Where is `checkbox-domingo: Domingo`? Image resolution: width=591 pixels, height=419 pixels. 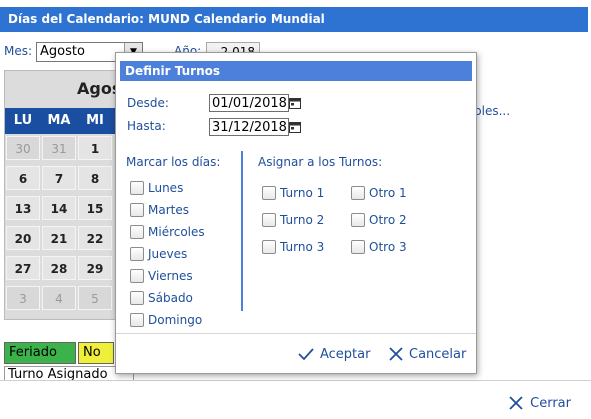
checkbox-domingo: Domingo is located at coordinates (166, 320).